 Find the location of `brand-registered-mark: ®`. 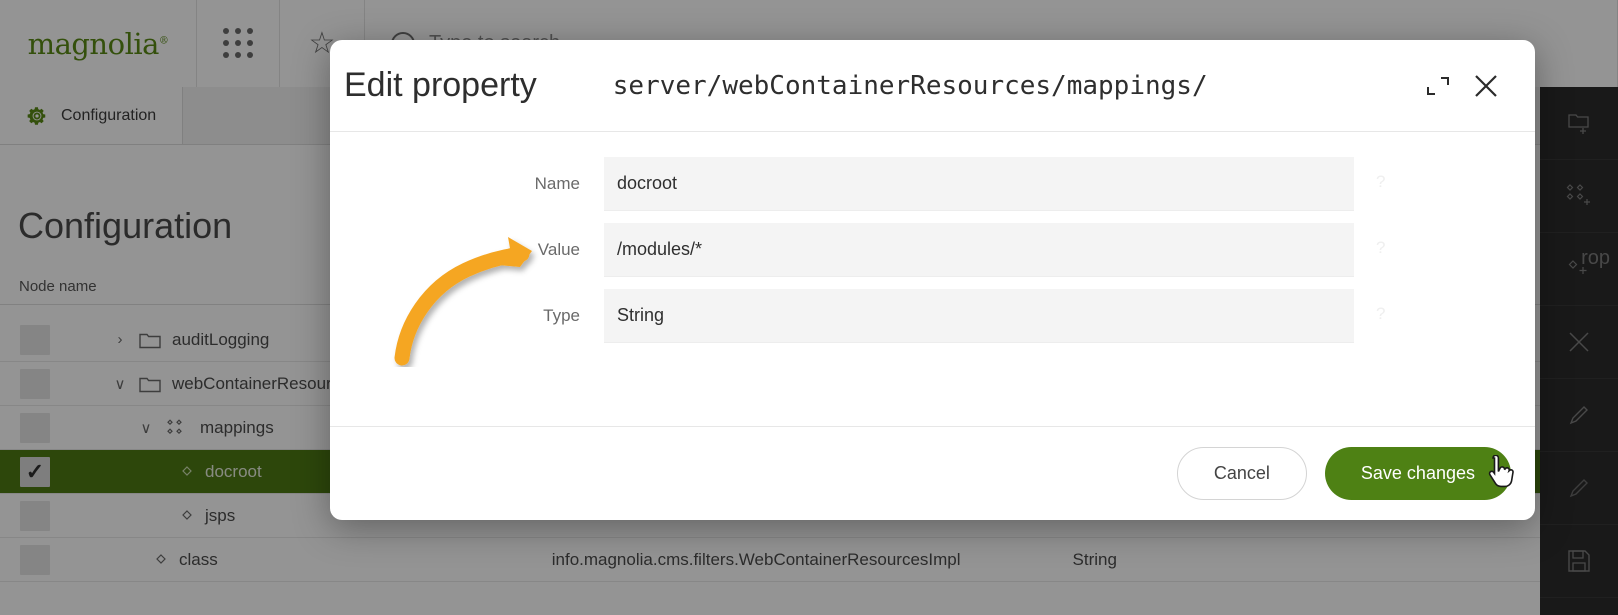

brand-registered-mark: ® is located at coordinates (163, 40).